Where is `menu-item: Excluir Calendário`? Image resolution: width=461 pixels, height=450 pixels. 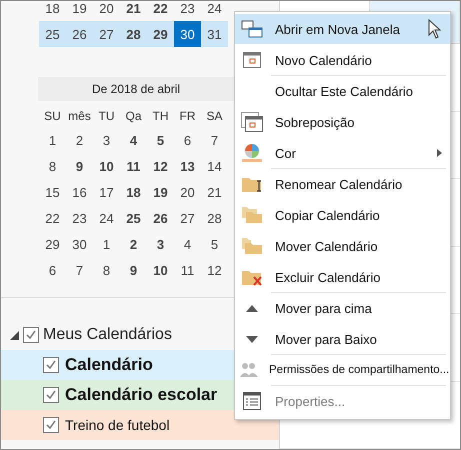
menu-item: Excluir Calendário is located at coordinates (342, 277).